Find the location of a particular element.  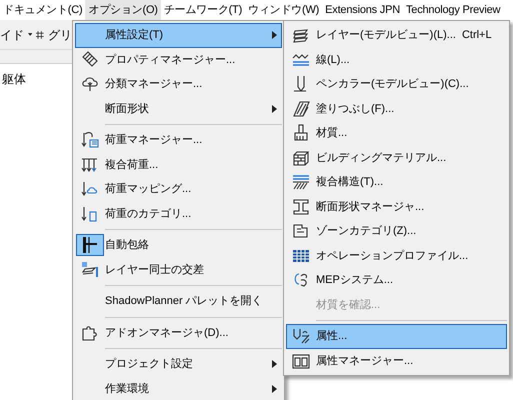

tag-icon is located at coordinates (90, 59).